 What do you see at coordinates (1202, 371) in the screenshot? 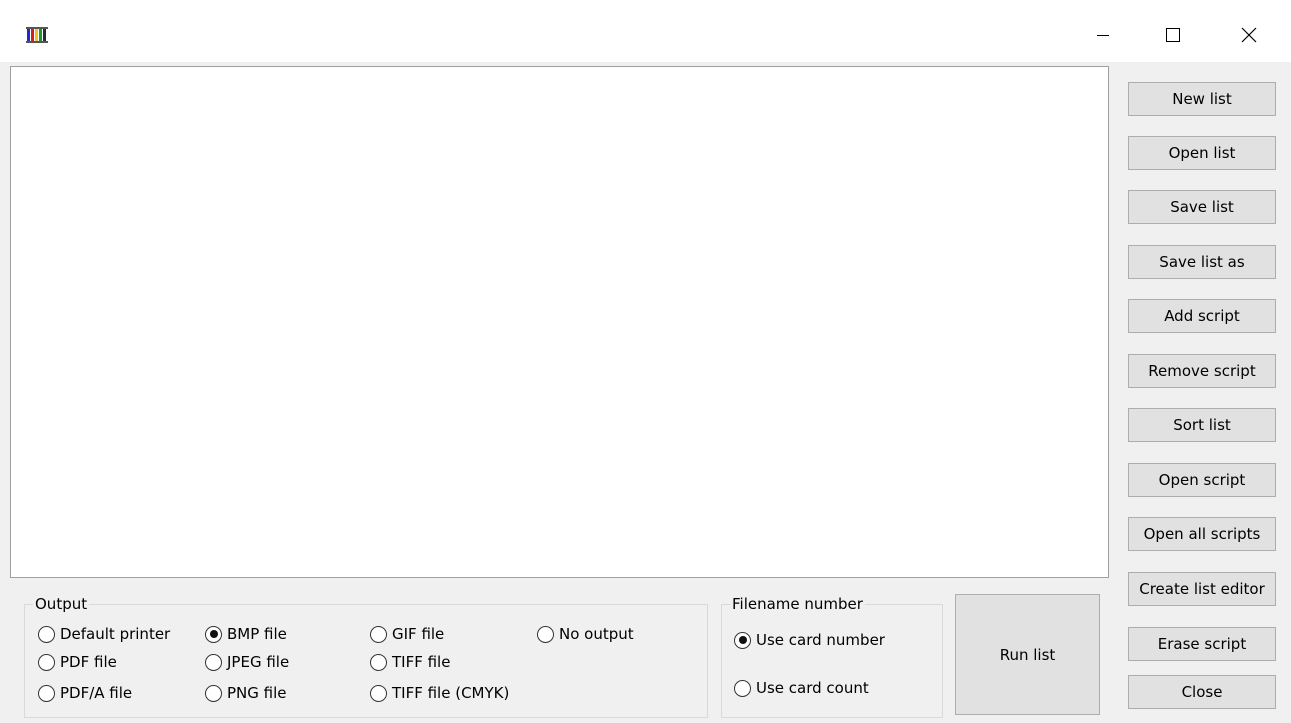
I see `remove-script-button: Remove script` at bounding box center [1202, 371].